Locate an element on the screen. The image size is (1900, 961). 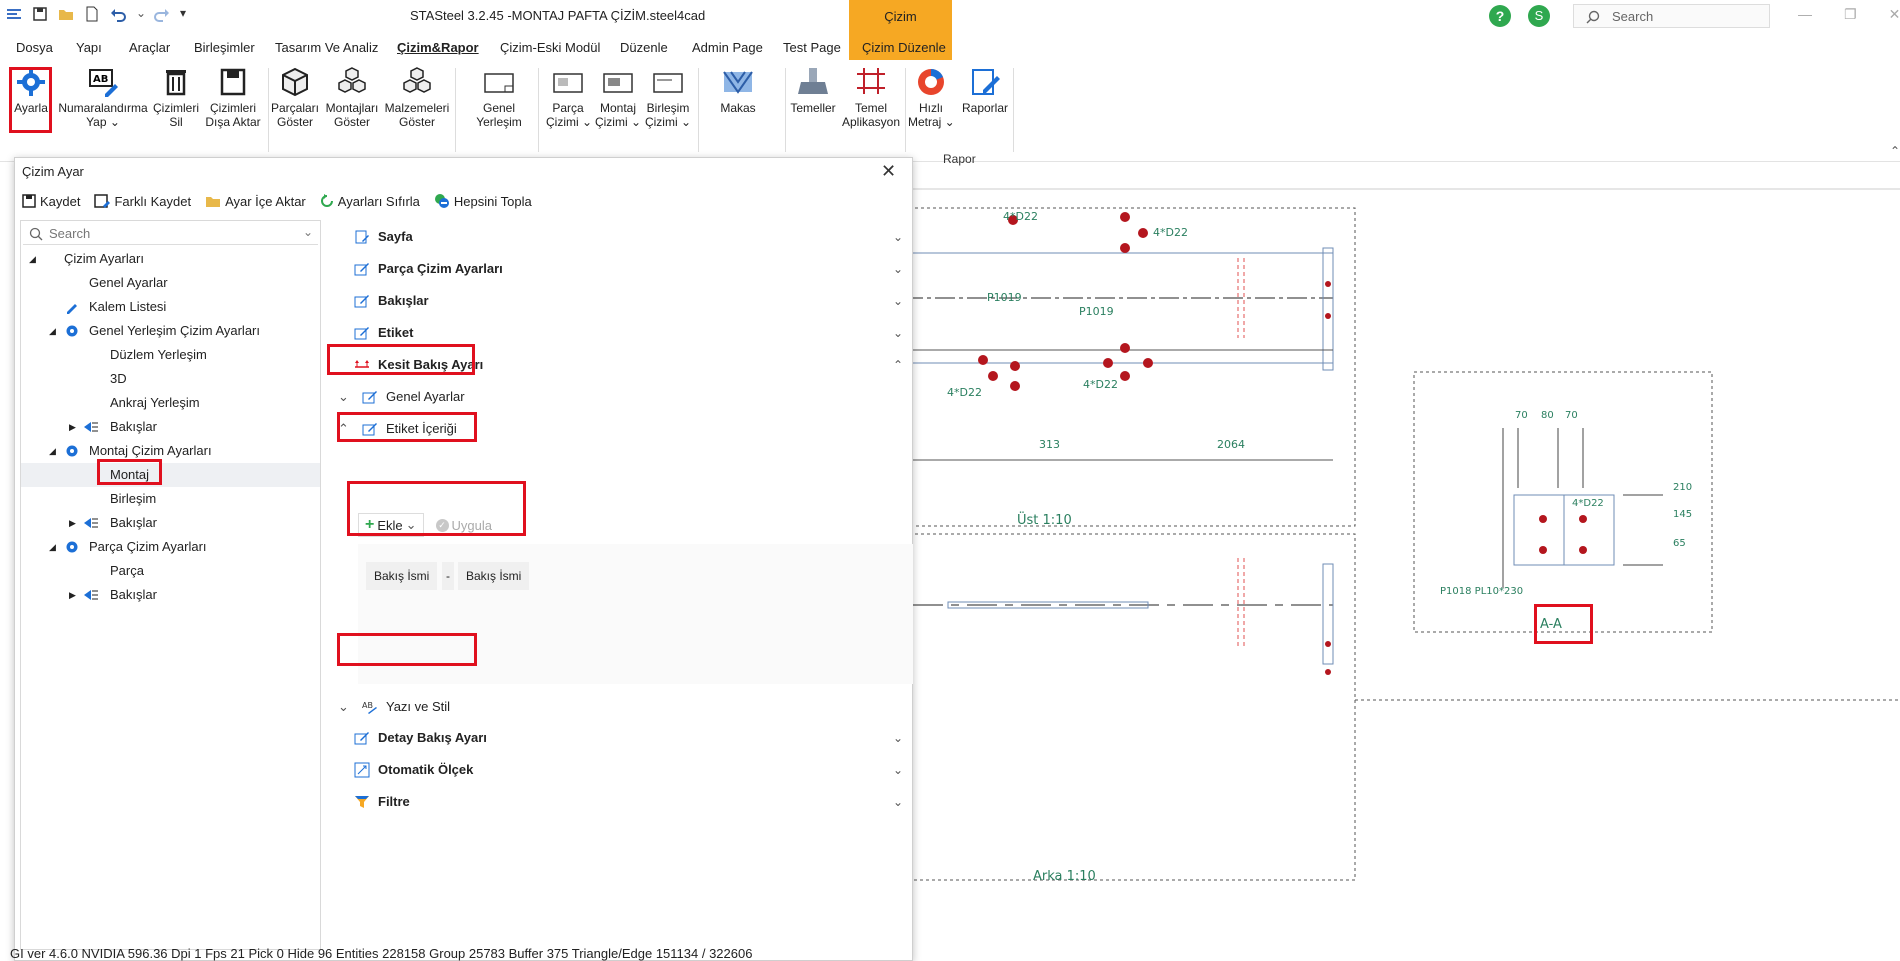
collapse-ribbon-icon: ⌃ is located at coordinates (1895, 151).